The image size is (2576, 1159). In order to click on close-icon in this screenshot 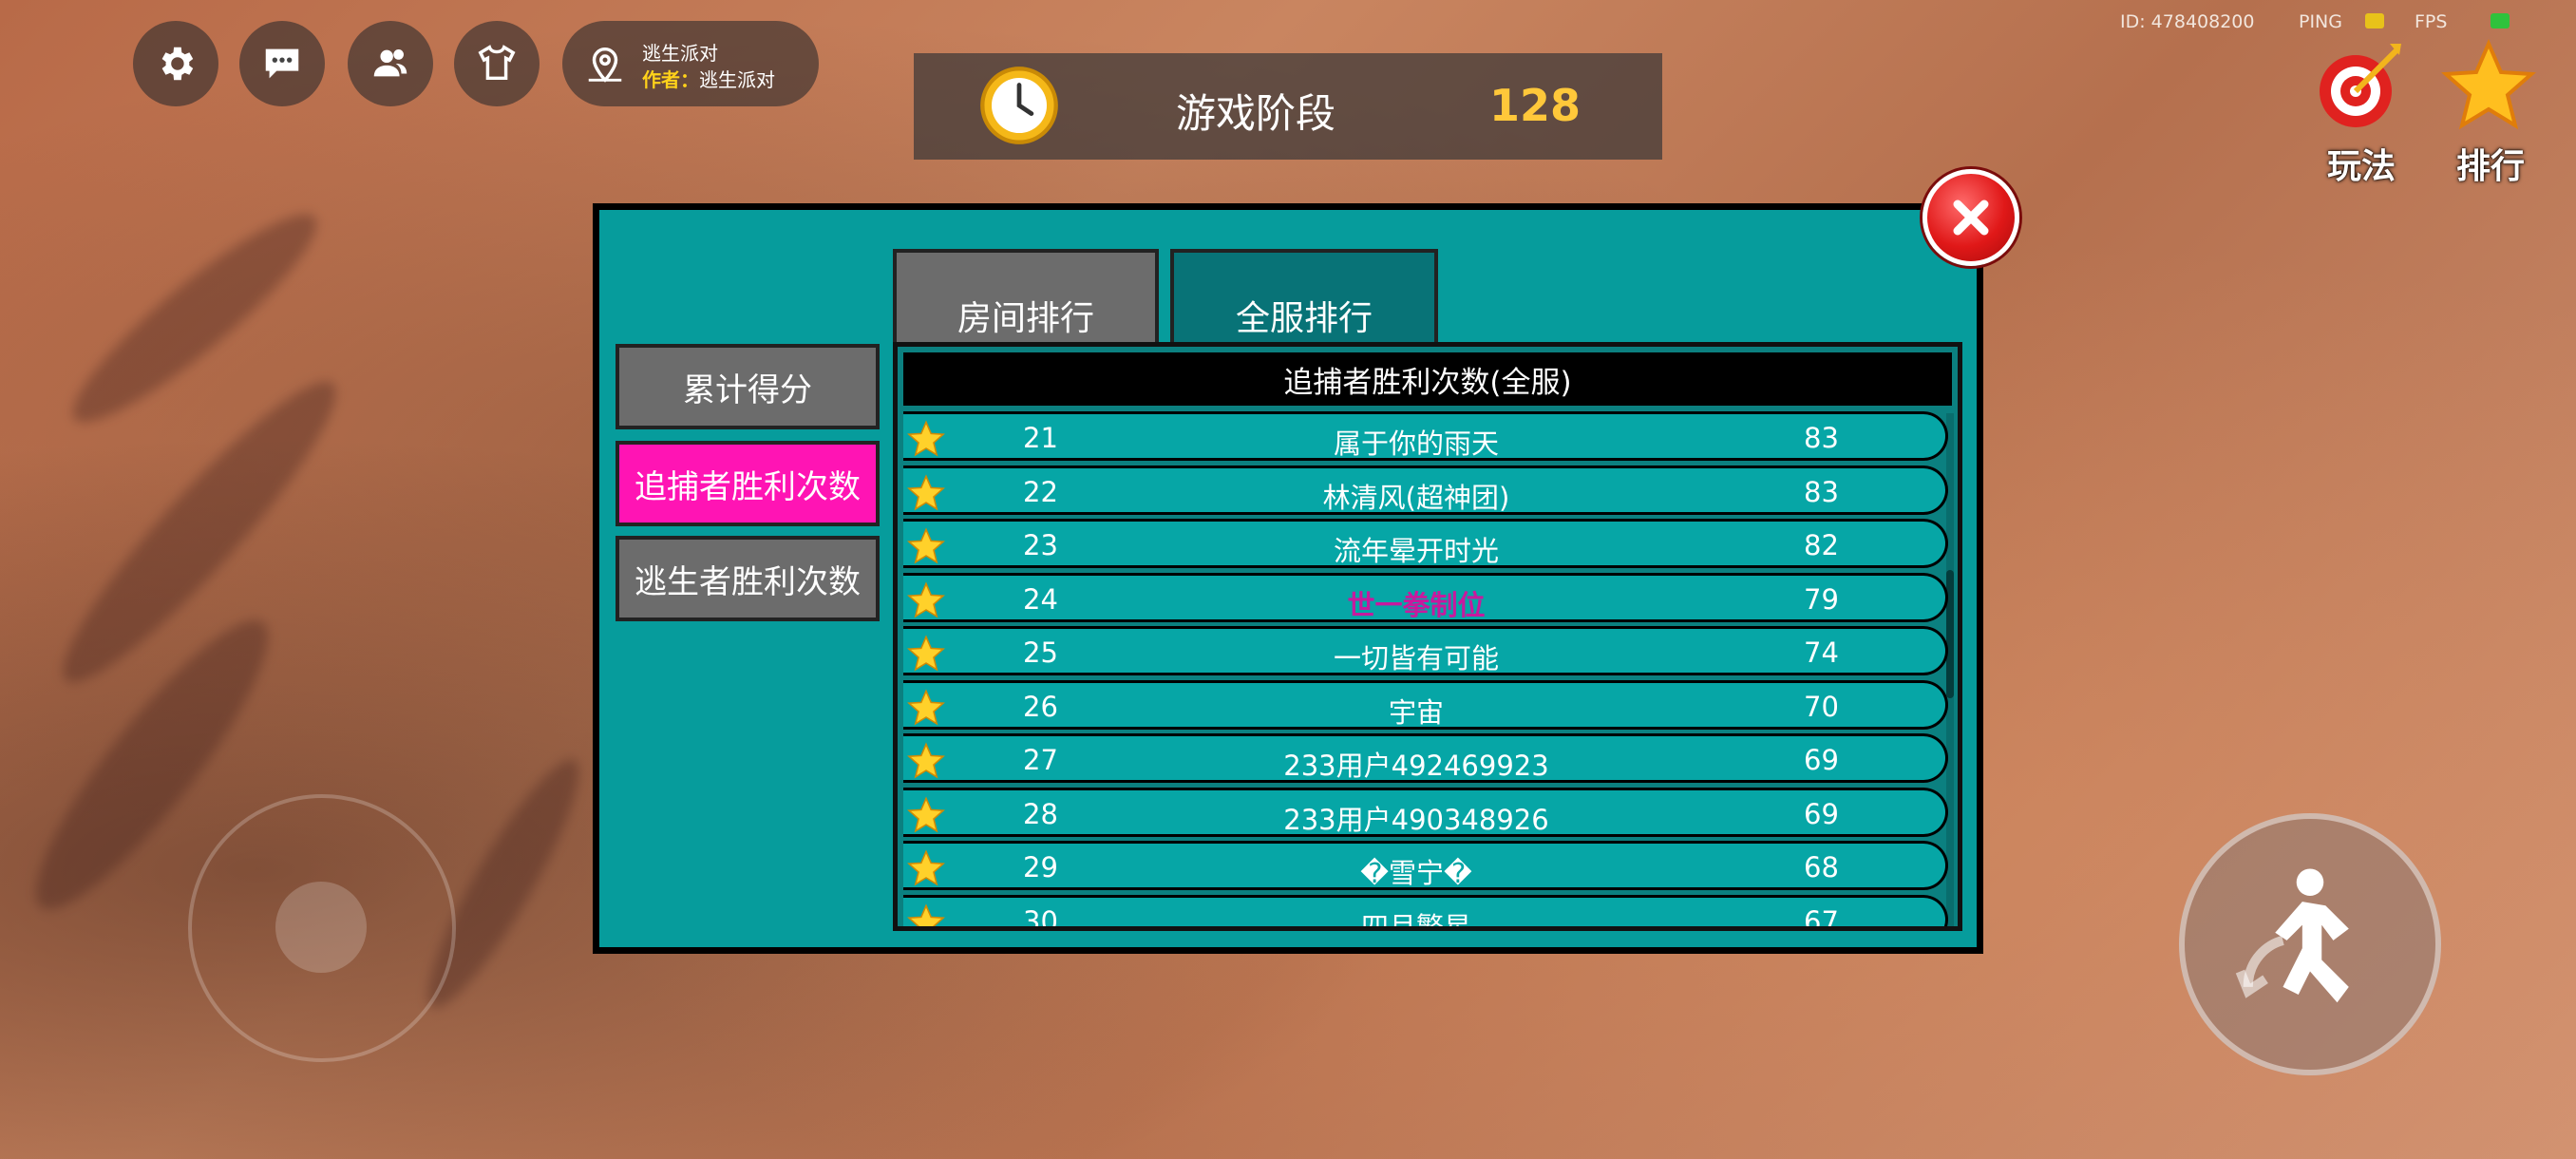, I will do `click(1971, 218)`.